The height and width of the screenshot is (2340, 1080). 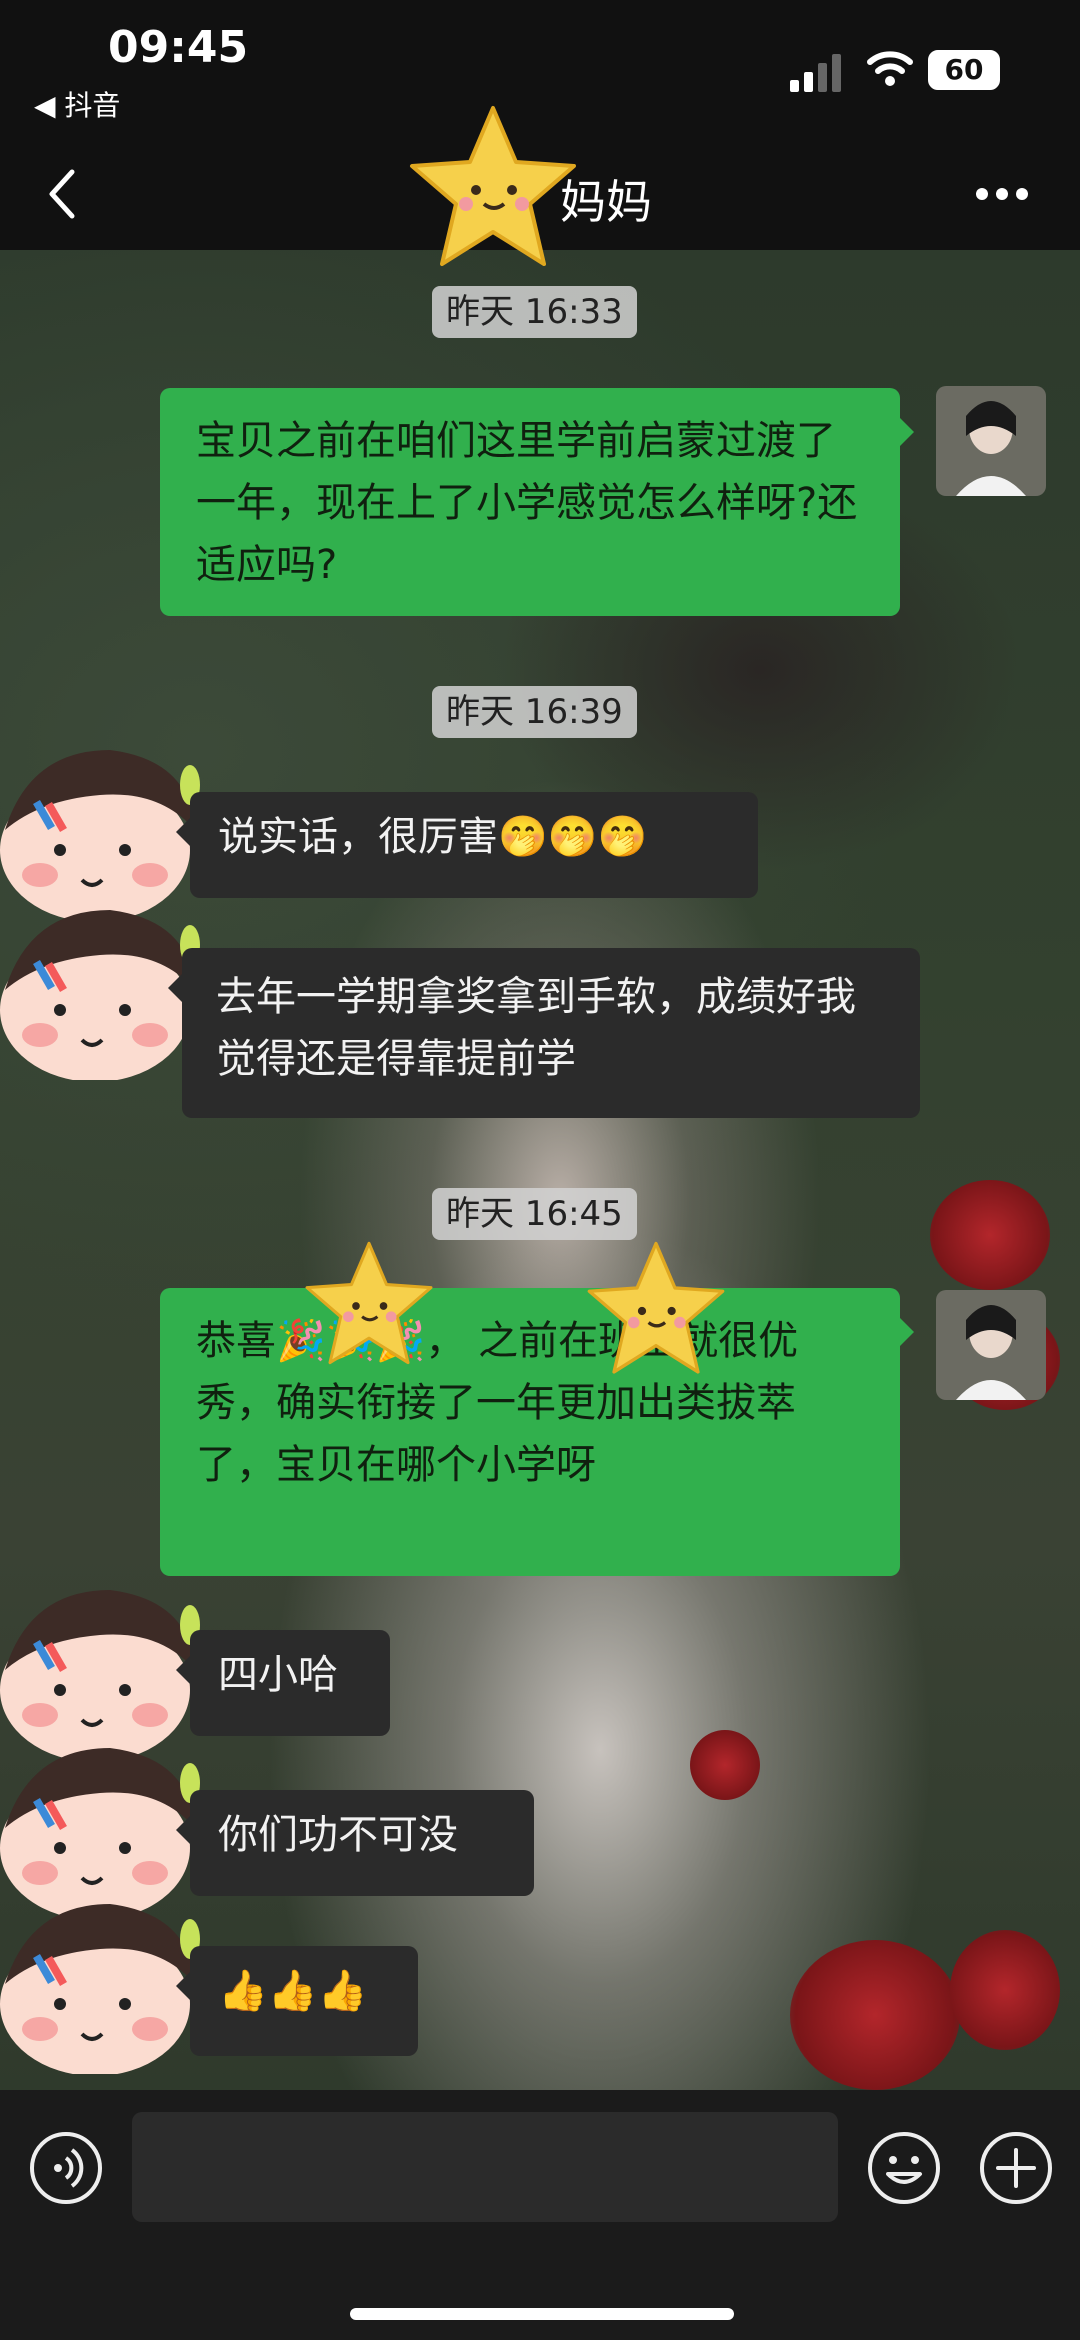 I want to click on back-to-app-link: ◀ 抖音, so click(x=77, y=104).